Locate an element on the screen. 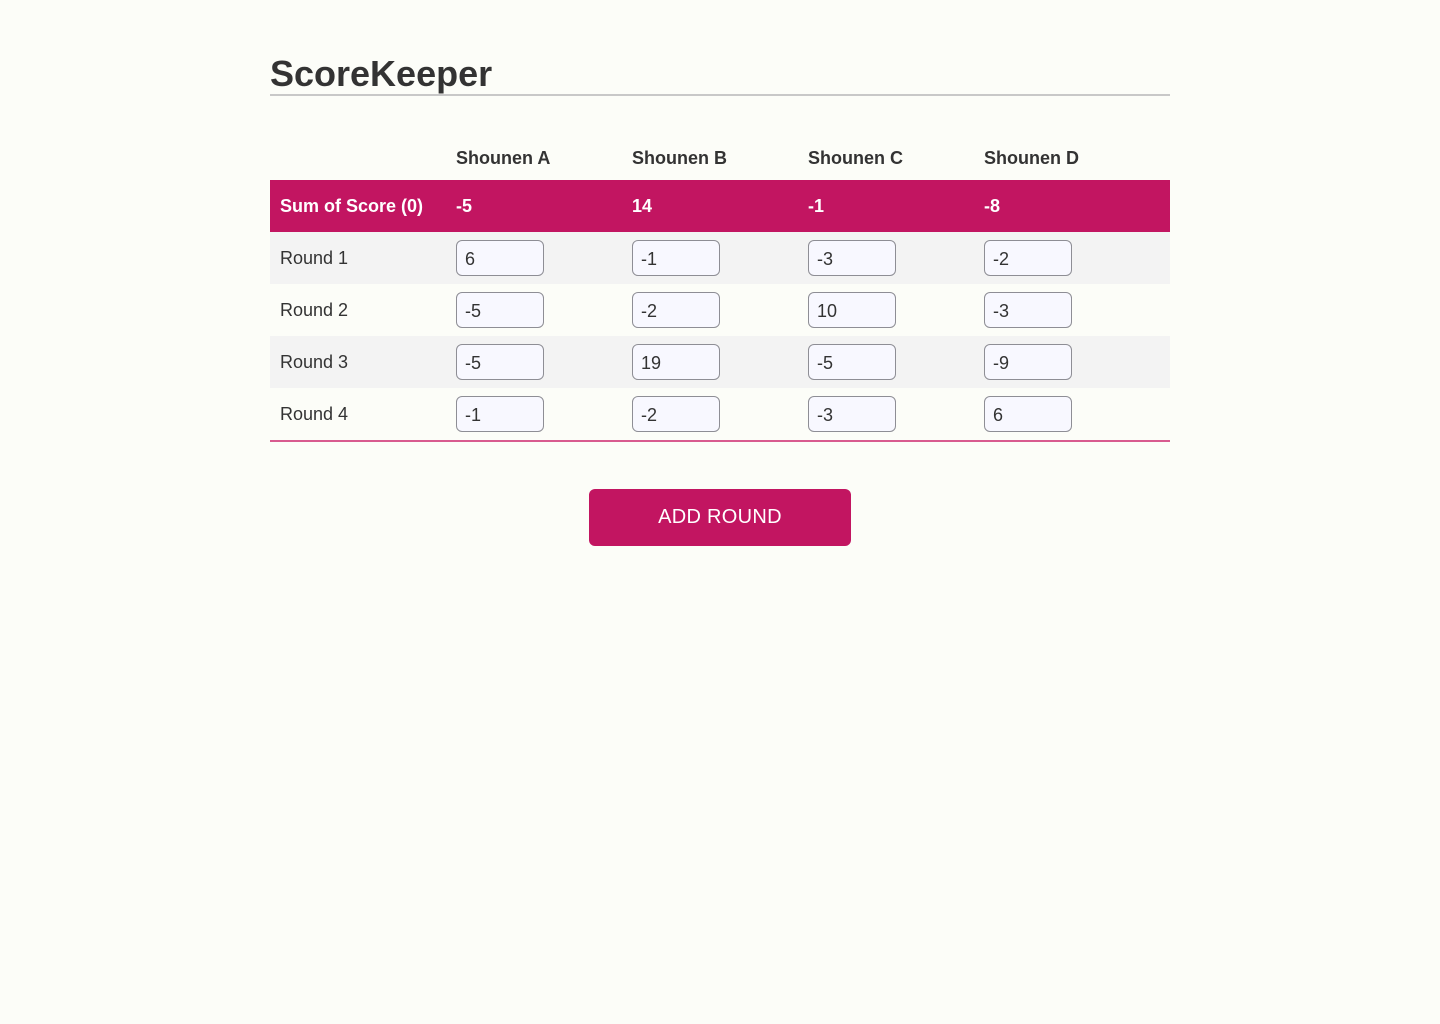 This screenshot has width=1440, height=1024. player-header-d: Shounen D is located at coordinates (1031, 157).